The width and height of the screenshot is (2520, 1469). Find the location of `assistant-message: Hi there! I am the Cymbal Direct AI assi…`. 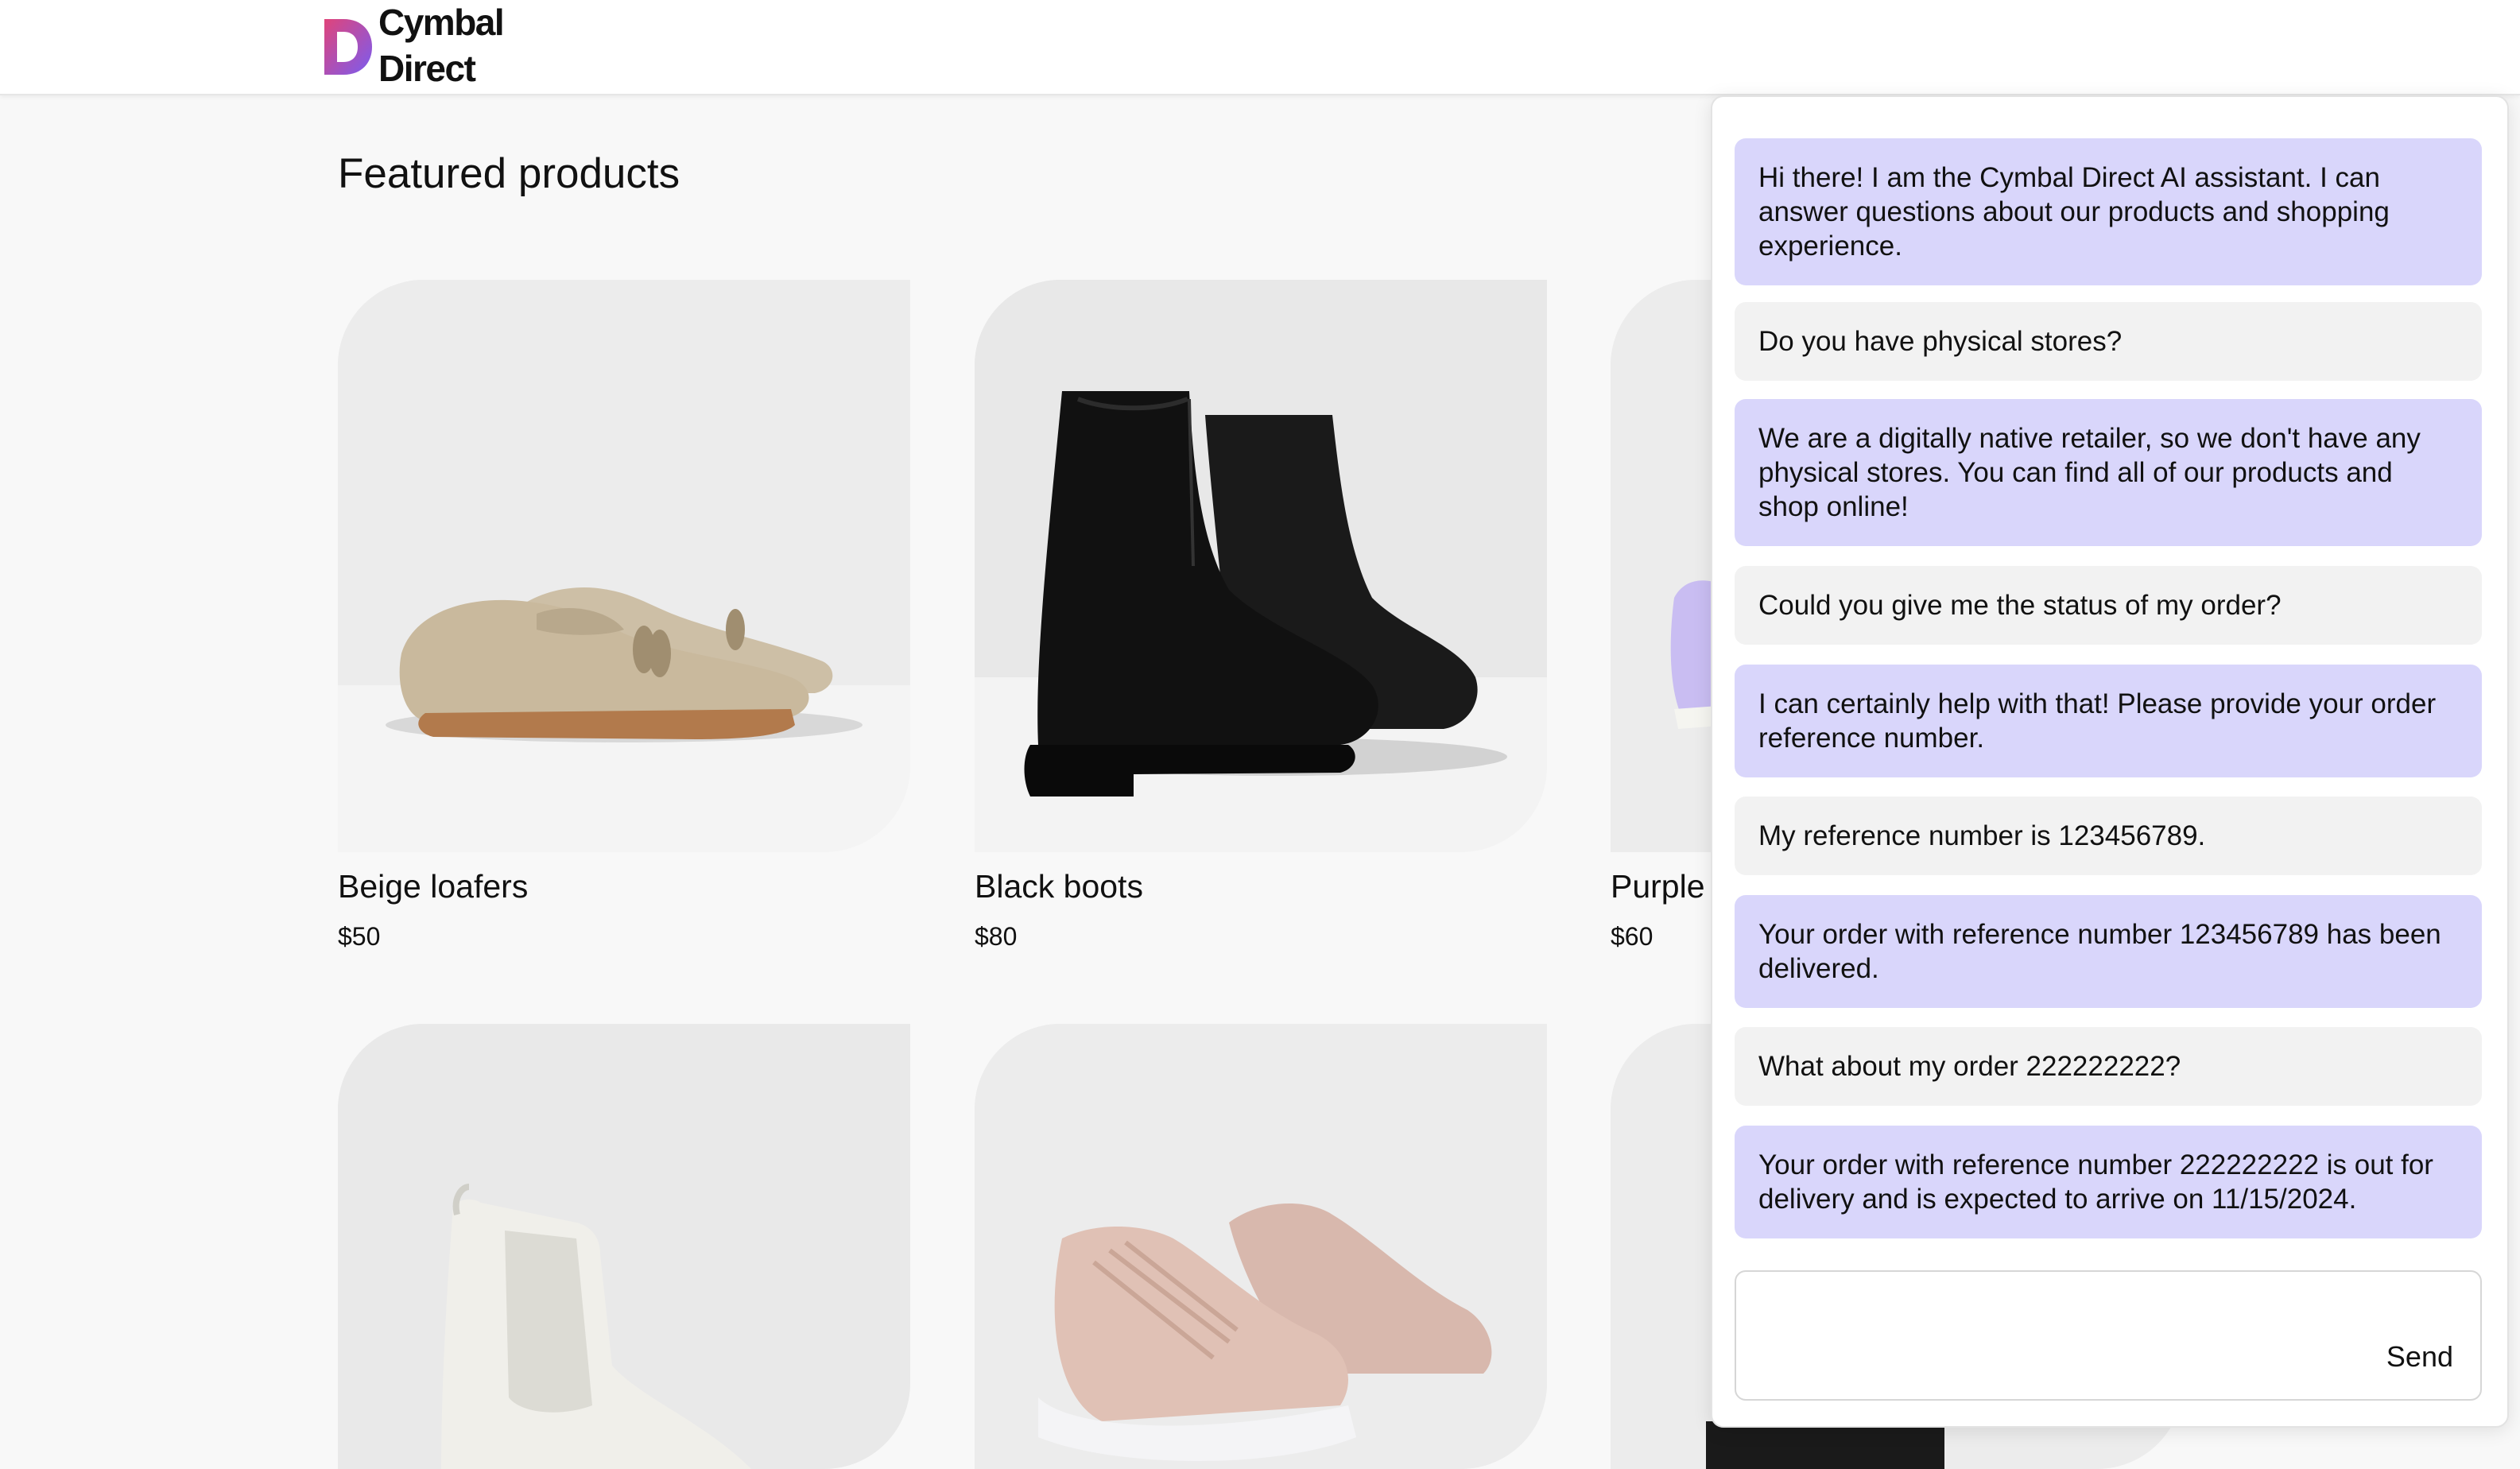

assistant-message: Hi there! I am the Cymbal Direct AI assi… is located at coordinates (2108, 211).